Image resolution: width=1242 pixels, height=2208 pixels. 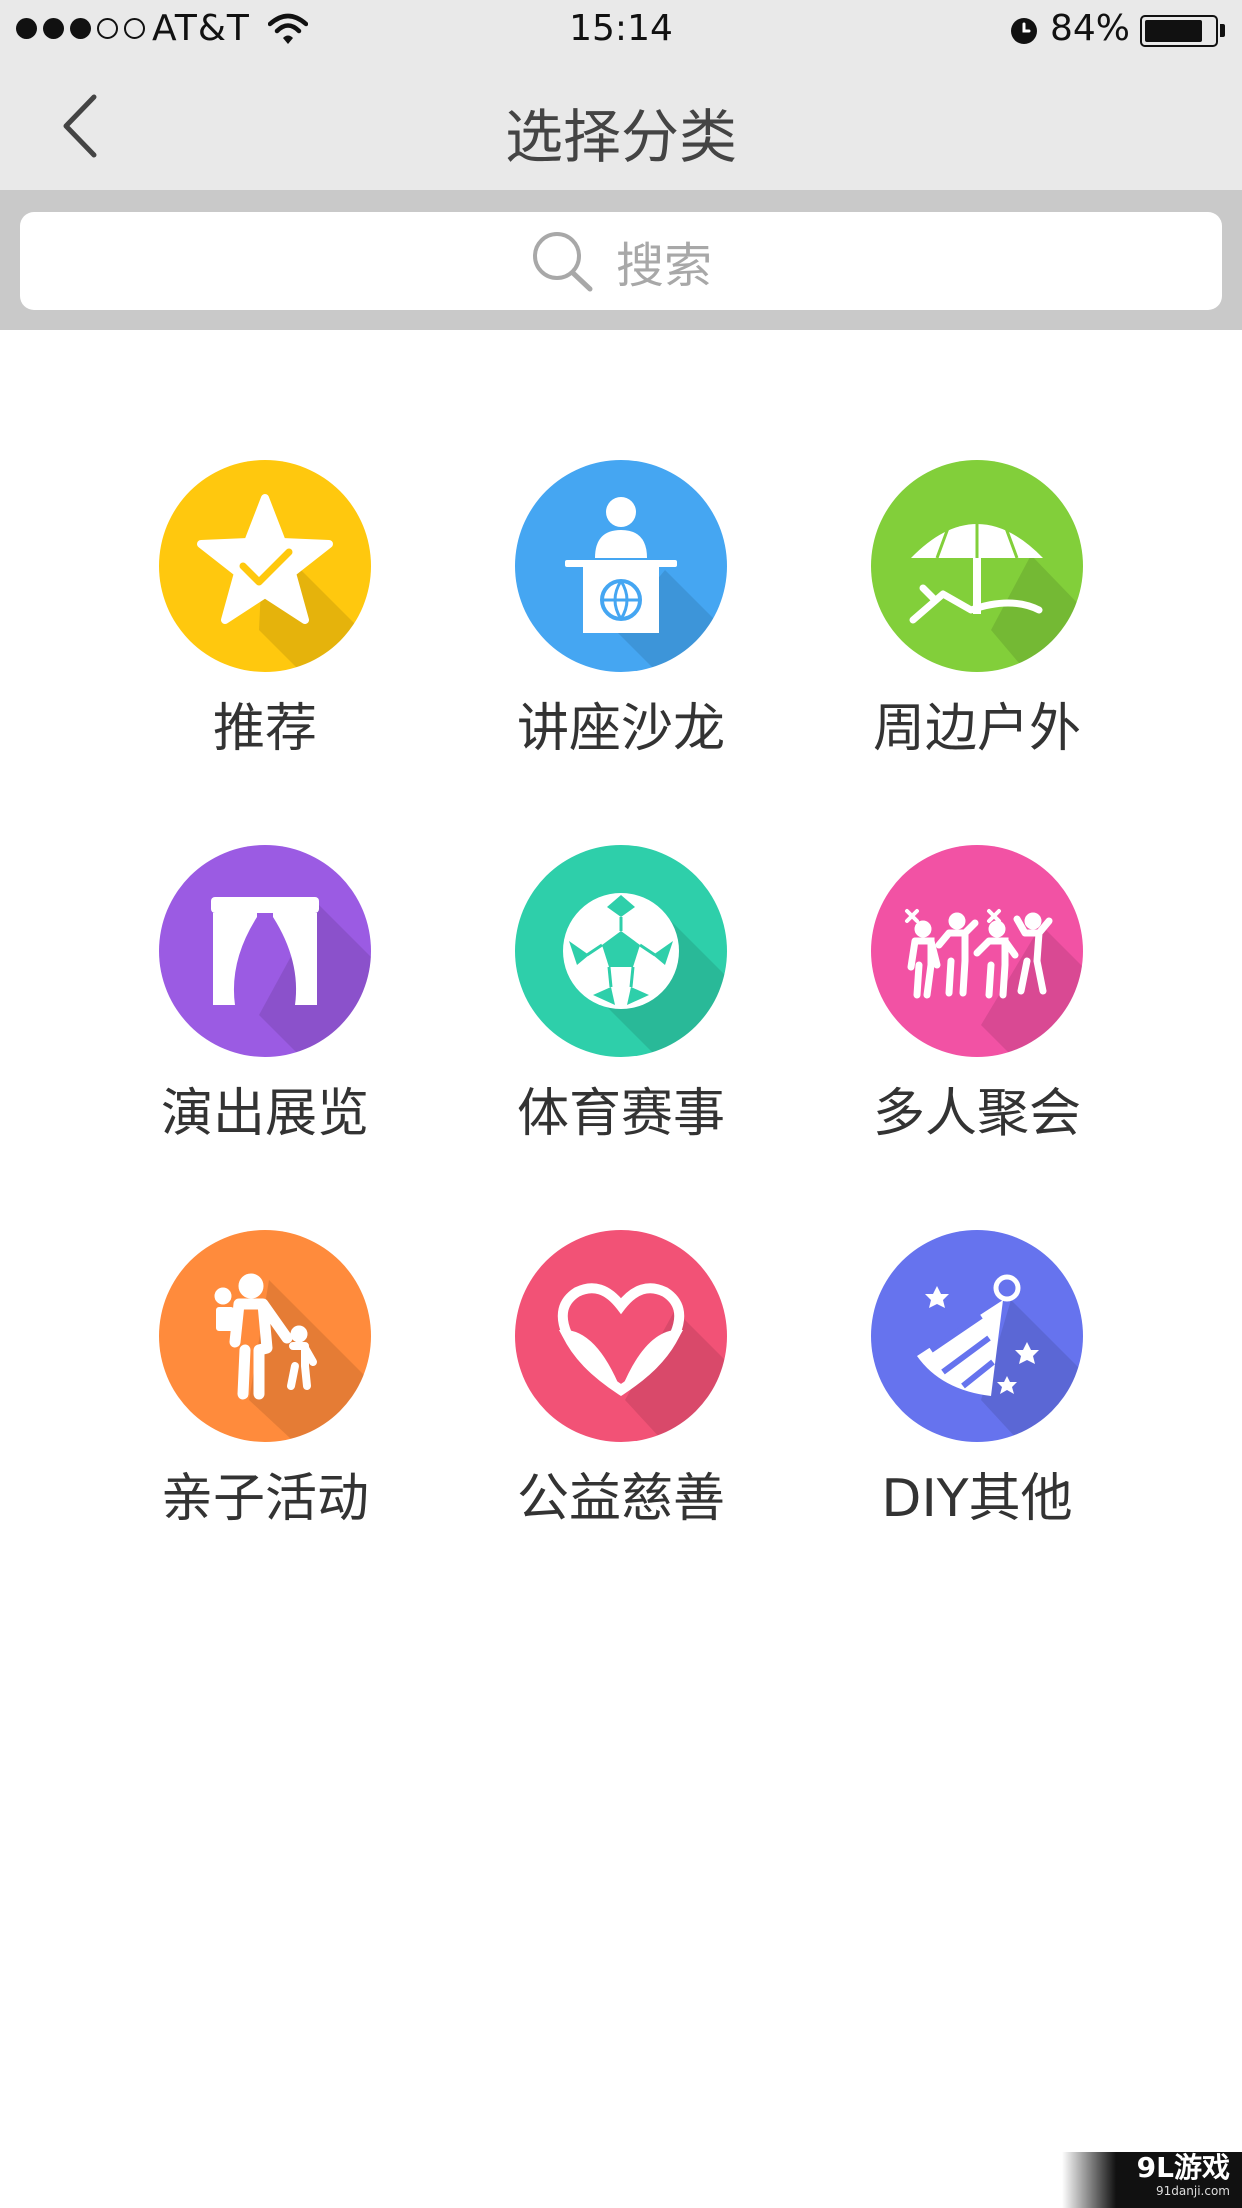 I want to click on category-lecture-salon: 讲座沙龙, so click(x=621, y=610).